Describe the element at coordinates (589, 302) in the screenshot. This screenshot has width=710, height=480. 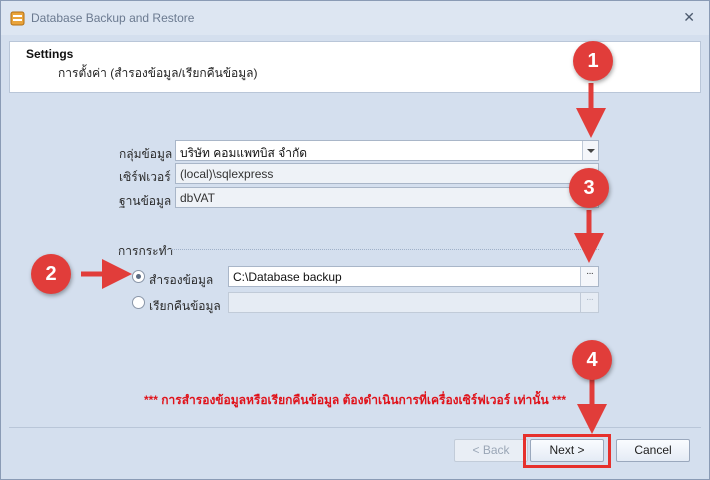
I see `browse-restore-button: ···` at that location.